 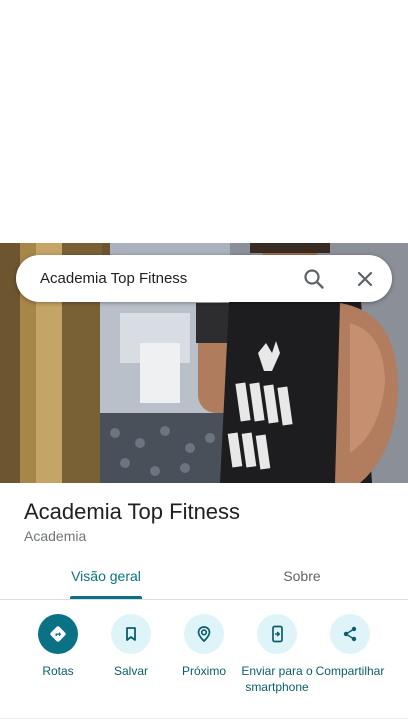 I want to click on nearby-label: Próximo, so click(x=203, y=671).